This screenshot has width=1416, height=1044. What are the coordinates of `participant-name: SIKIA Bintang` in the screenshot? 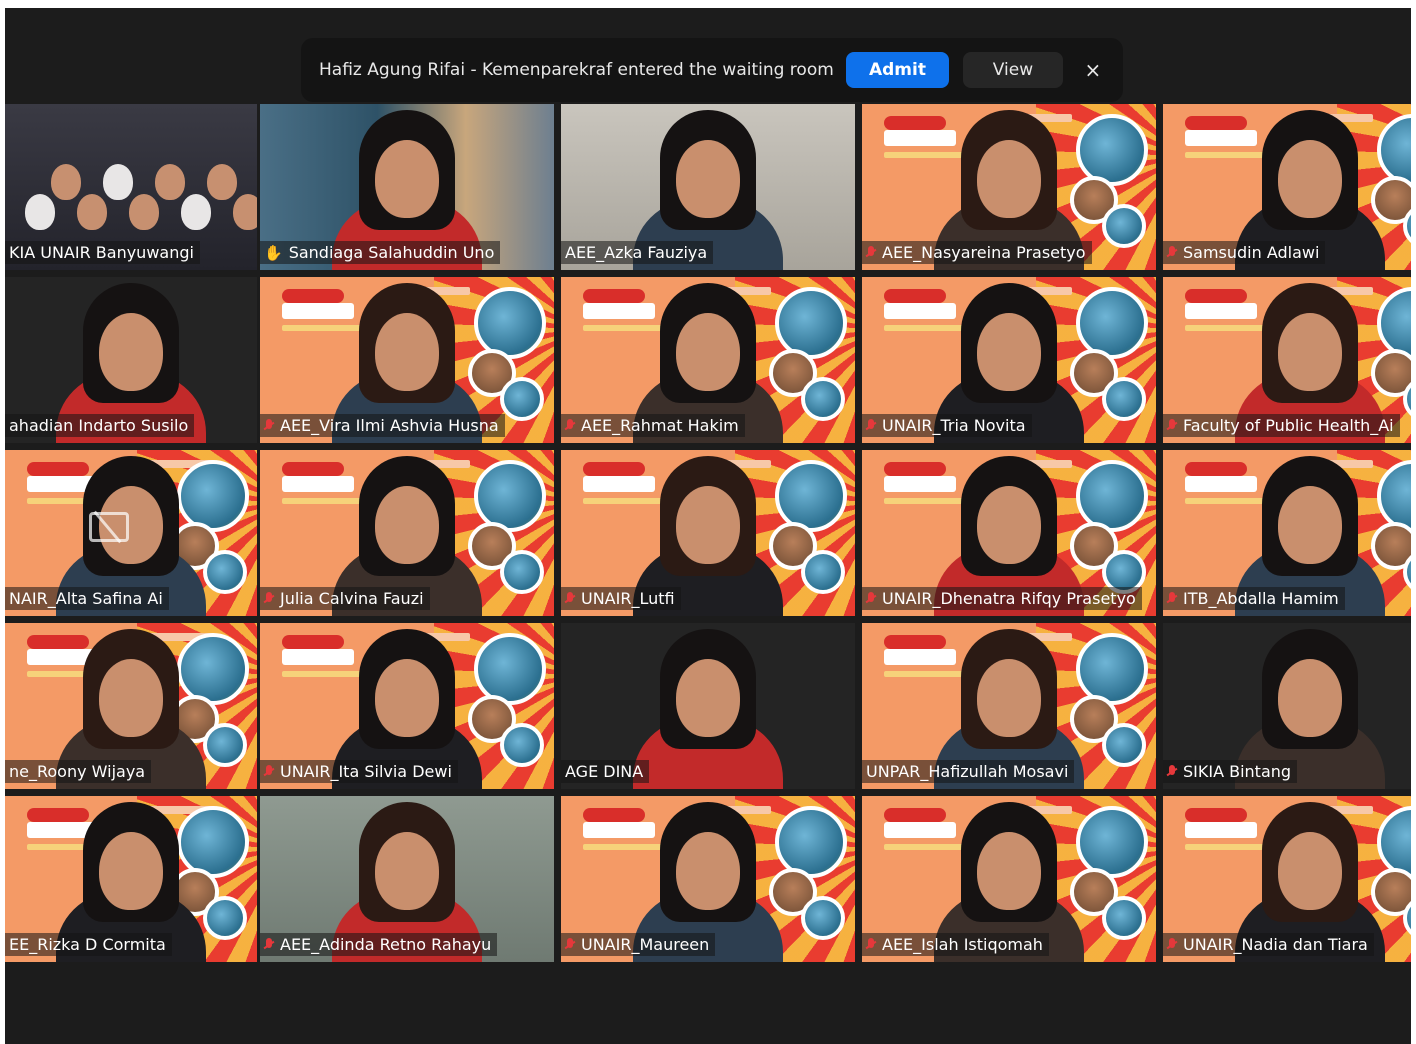 It's located at (1237, 771).